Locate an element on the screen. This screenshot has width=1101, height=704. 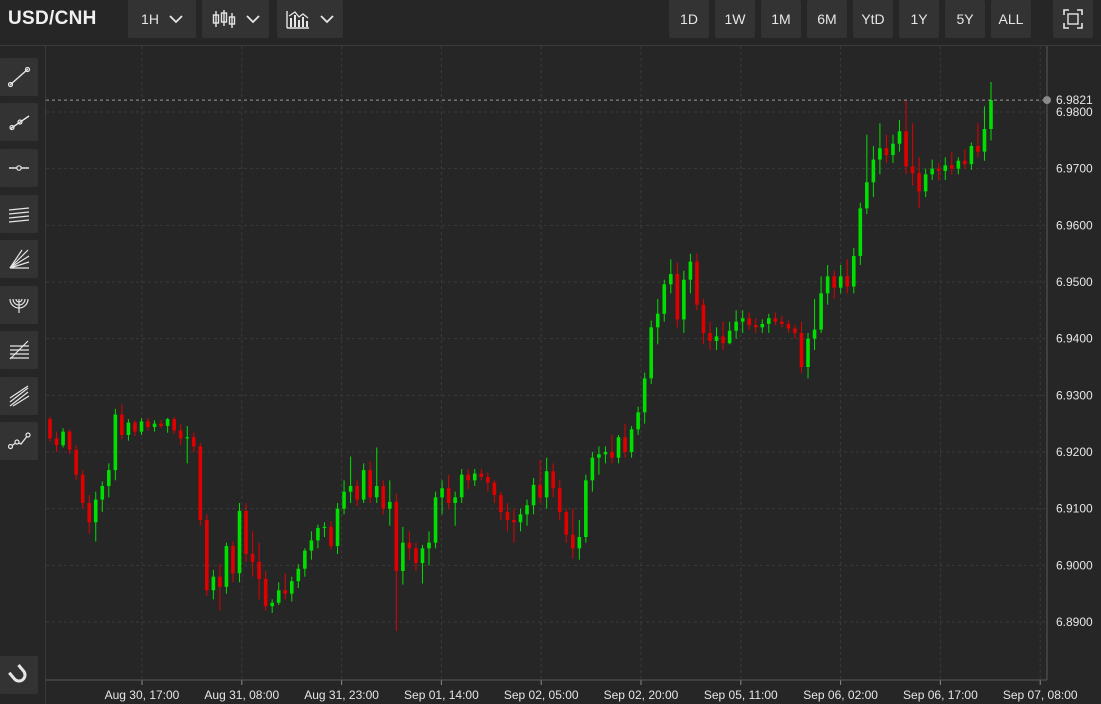
y-tick-label: 6.9100 is located at coordinates (1074, 509).